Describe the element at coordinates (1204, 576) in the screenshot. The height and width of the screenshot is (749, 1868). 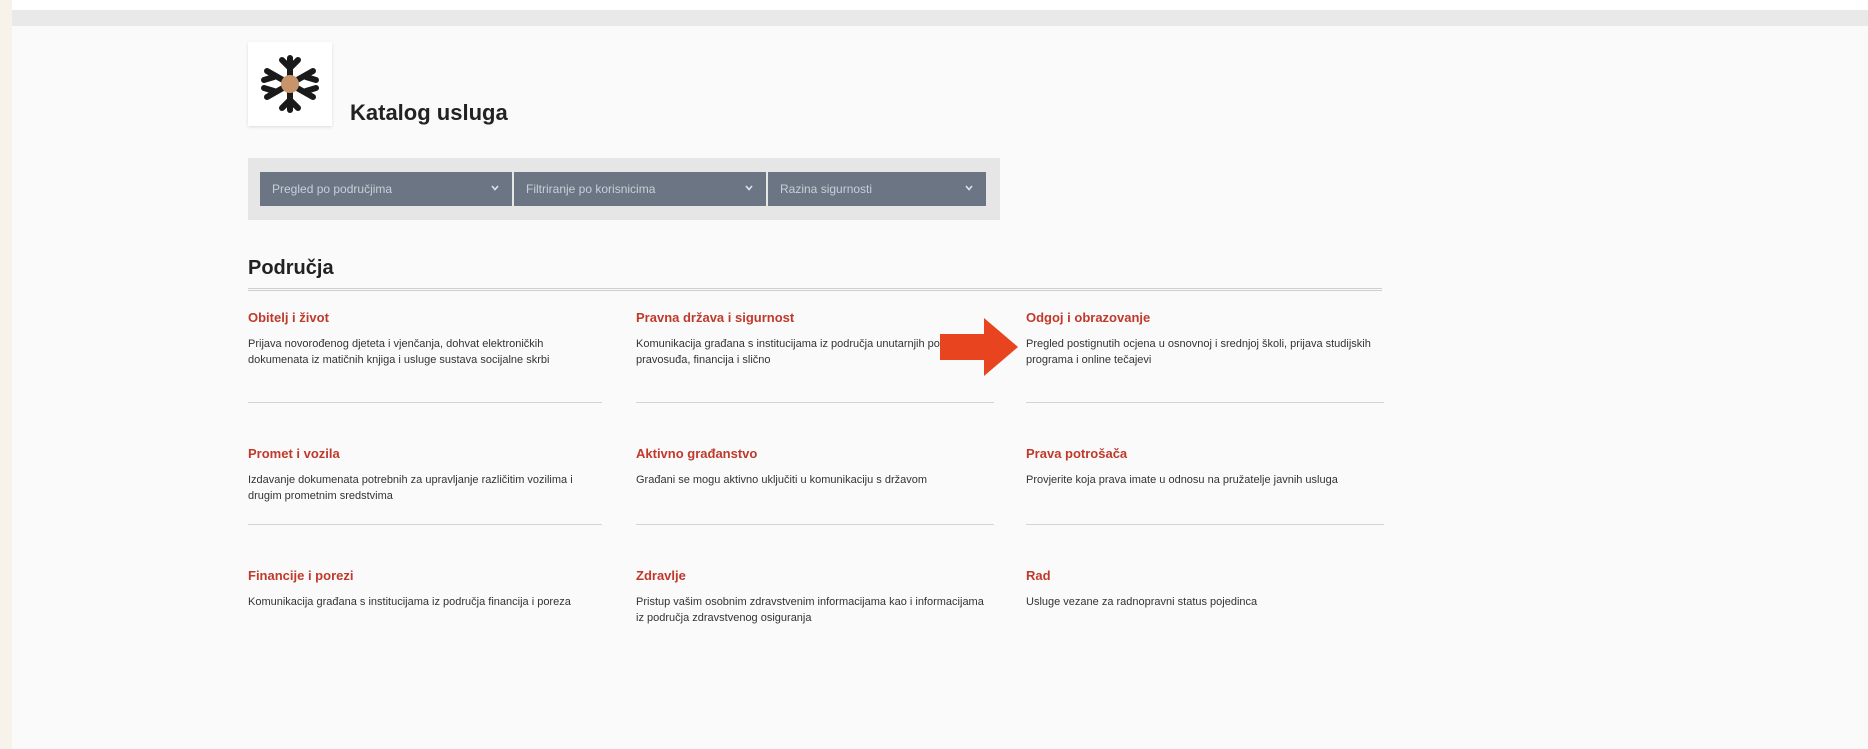
I see `category-link-work: Rad` at that location.